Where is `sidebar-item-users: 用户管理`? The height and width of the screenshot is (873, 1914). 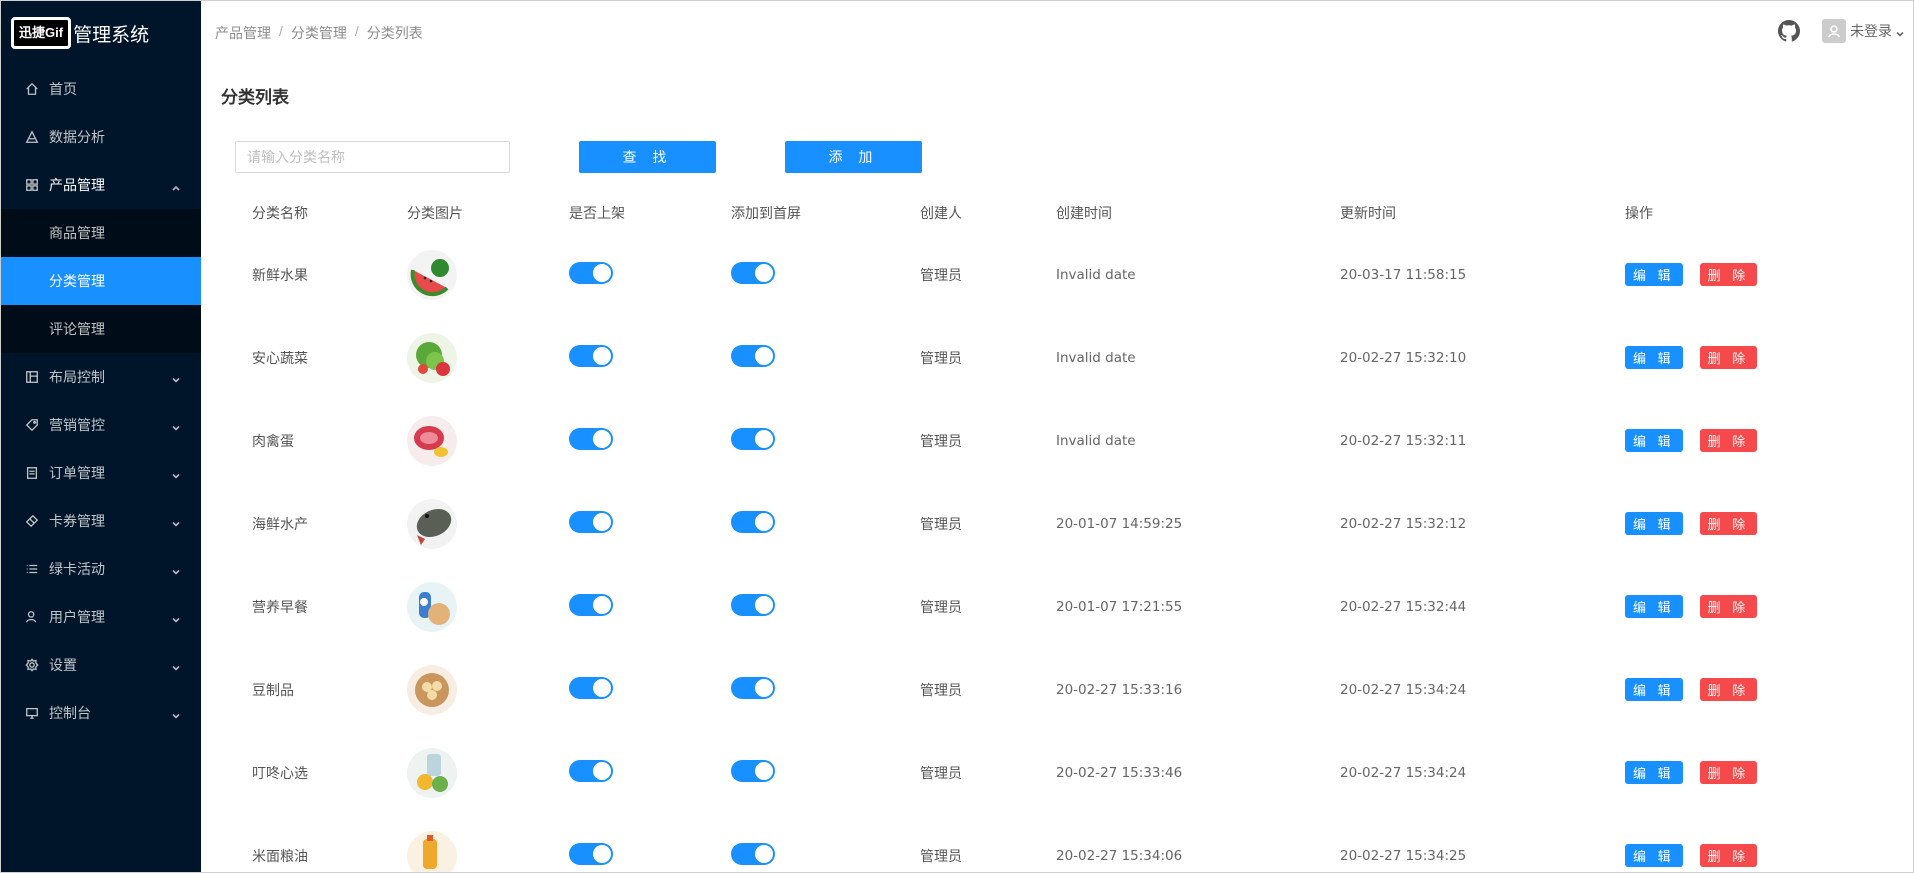 sidebar-item-users: 用户管理 is located at coordinates (101, 617).